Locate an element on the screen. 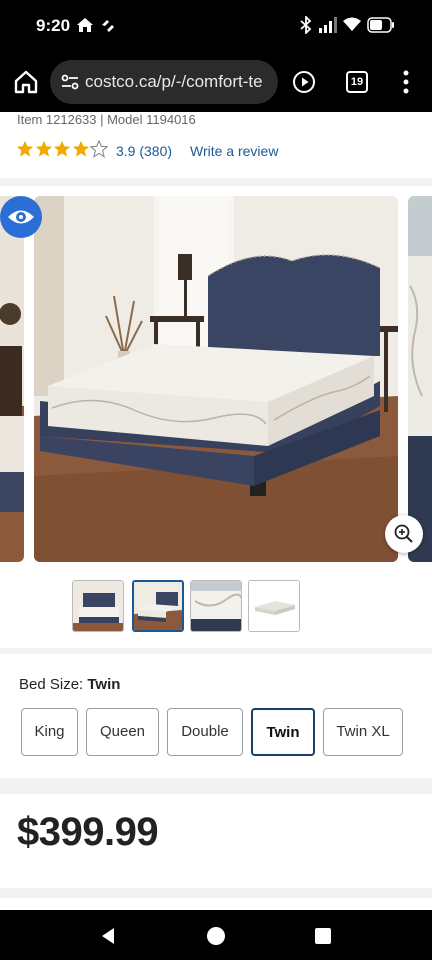  status-time: 9:20 is located at coordinates (53, 25).